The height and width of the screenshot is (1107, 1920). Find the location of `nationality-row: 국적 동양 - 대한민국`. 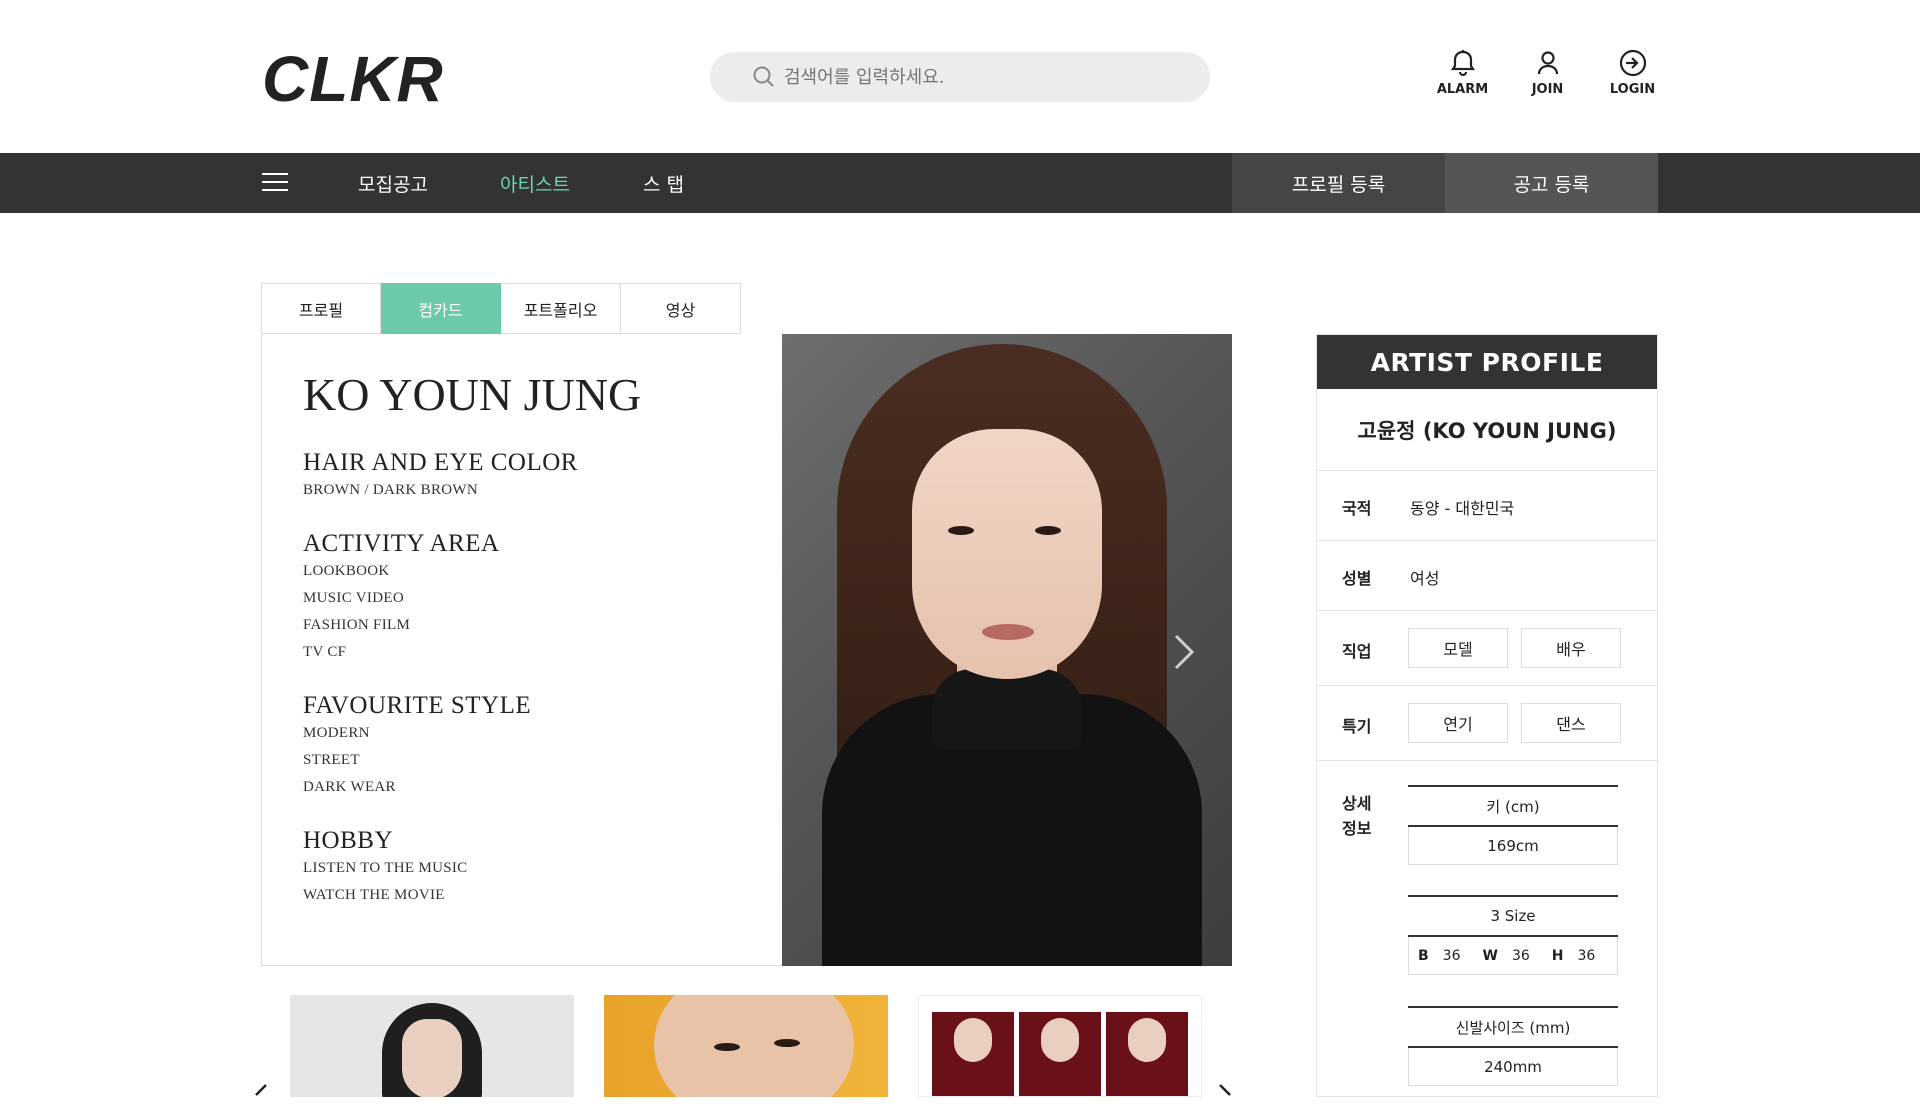

nationality-row: 국적 동양 - 대한민국 is located at coordinates (1487, 506).